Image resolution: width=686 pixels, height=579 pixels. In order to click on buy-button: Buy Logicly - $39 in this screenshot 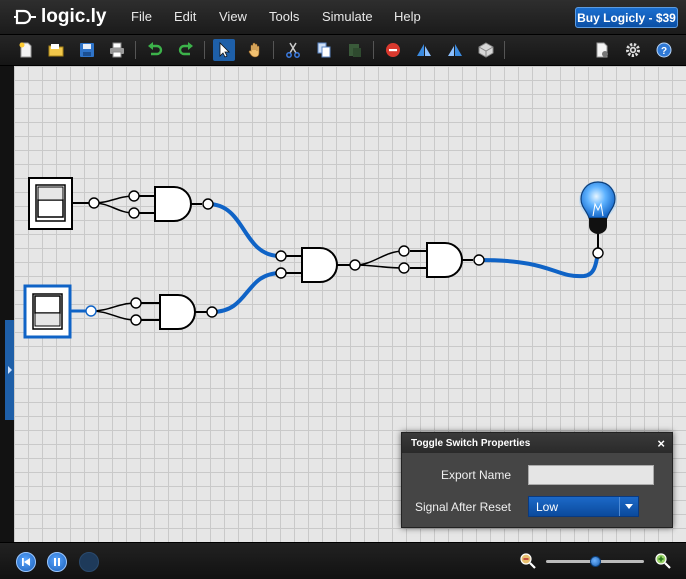, I will do `click(626, 17)`.